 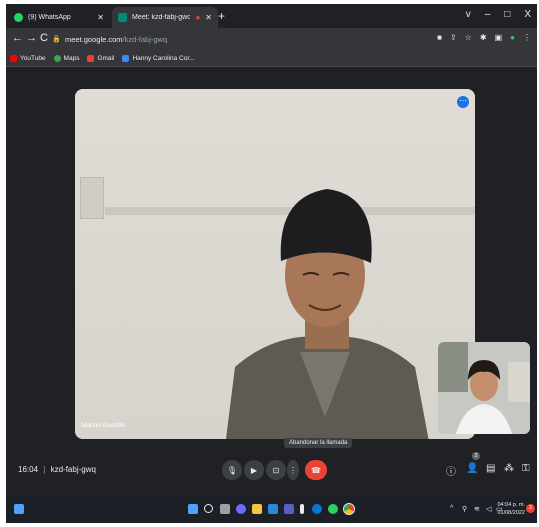 What do you see at coordinates (507, 14) in the screenshot?
I see `maximize-button: □` at bounding box center [507, 14].